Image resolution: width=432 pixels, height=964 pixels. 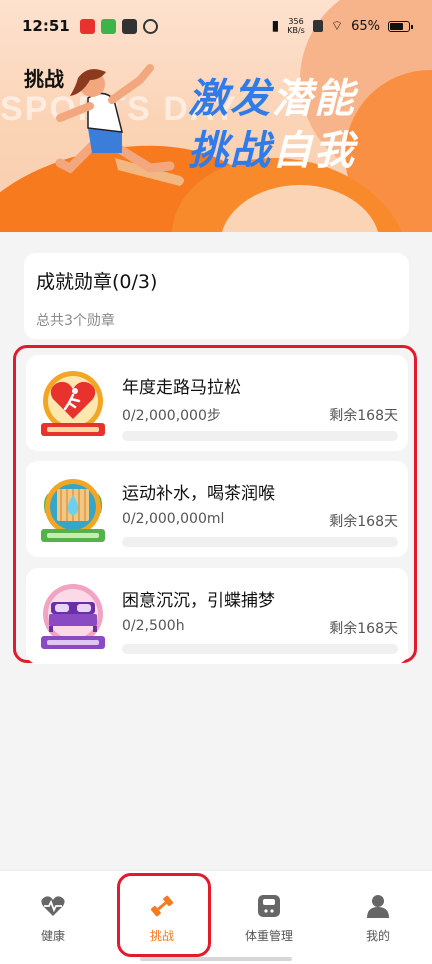 What do you see at coordinates (198, 601) in the screenshot?
I see `badge-title: 困意沉沉，引蝶捕梦` at bounding box center [198, 601].